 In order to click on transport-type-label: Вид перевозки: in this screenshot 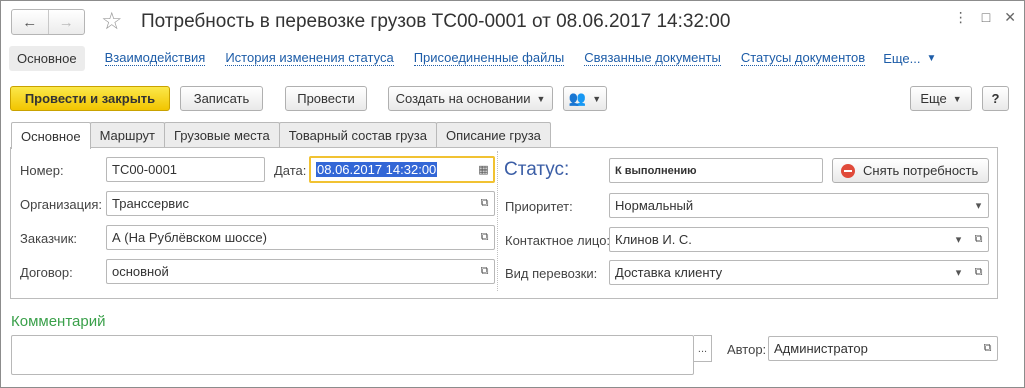, I will do `click(551, 273)`.